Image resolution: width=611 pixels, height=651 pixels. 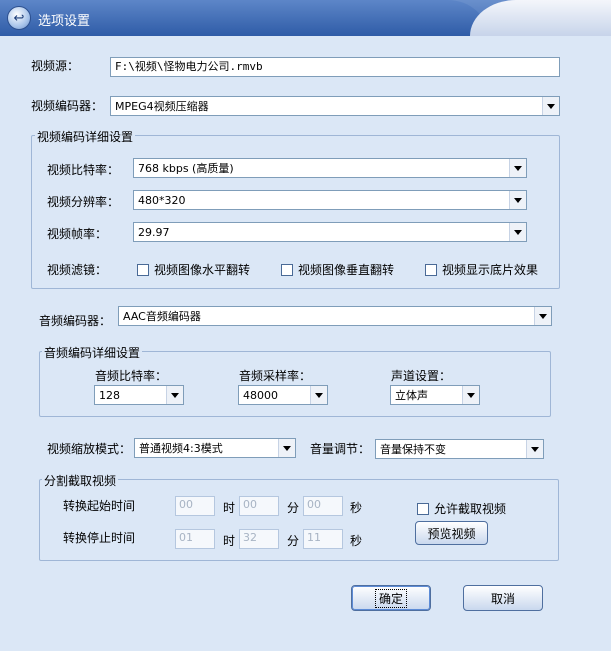 I want to click on clip-title: 分割截取视频, so click(x=80, y=480).